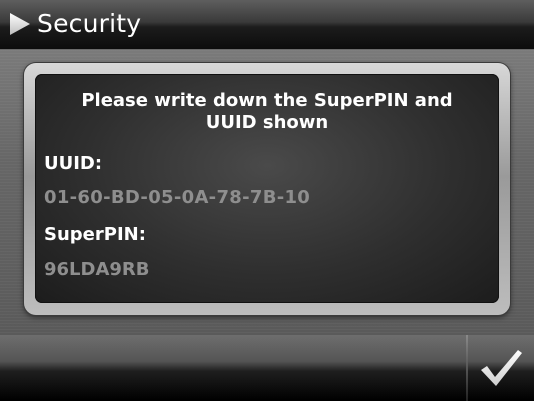 Image resolution: width=534 pixels, height=401 pixels. Describe the element at coordinates (267, 25) in the screenshot. I see `title-bar: Security` at that location.